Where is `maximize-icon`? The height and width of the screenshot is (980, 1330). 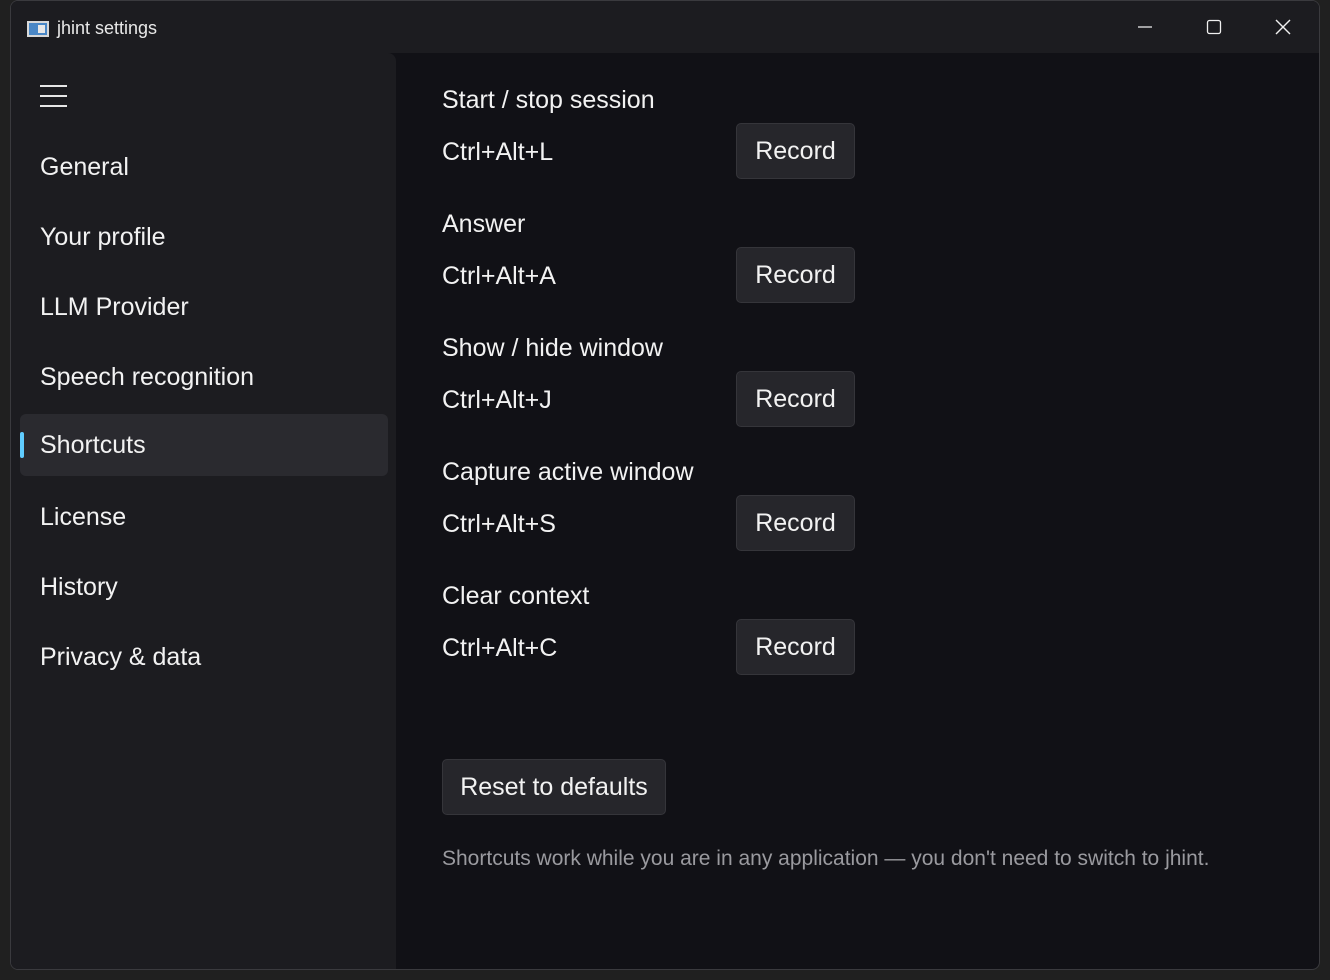 maximize-icon is located at coordinates (1214, 27).